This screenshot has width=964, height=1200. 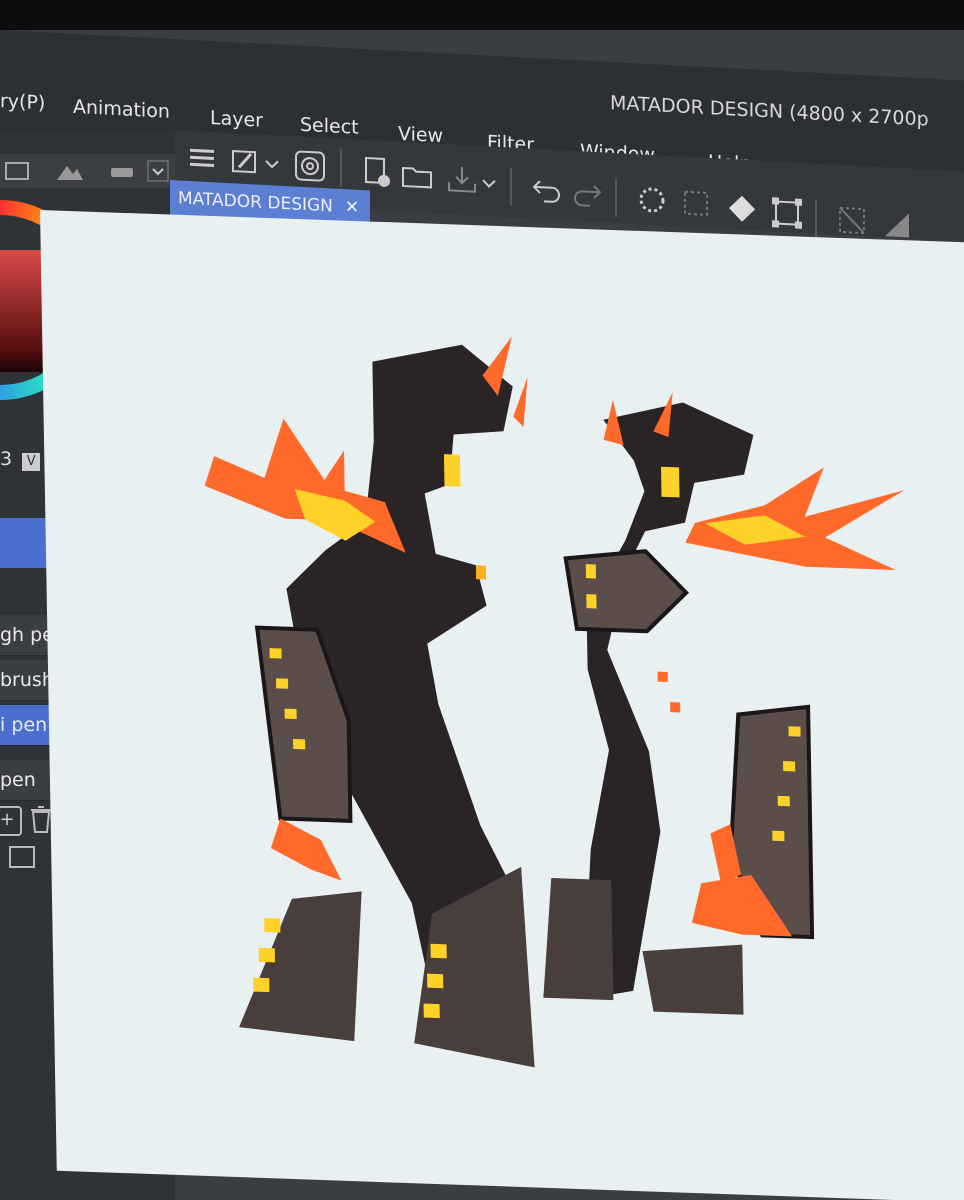 I want to click on menu-icon, so click(x=202, y=159).